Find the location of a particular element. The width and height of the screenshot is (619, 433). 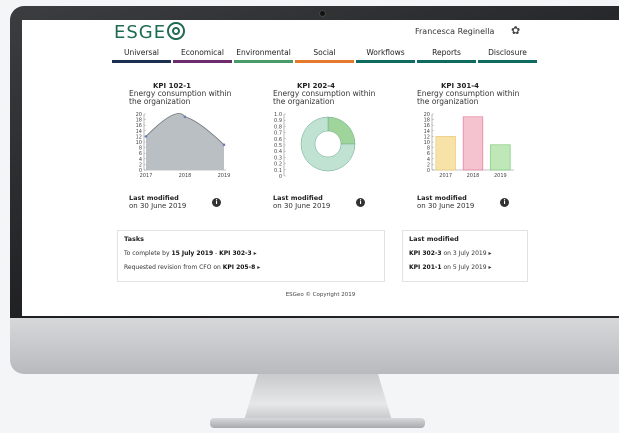

y-tick-label: 0.8 is located at coordinates (278, 127).